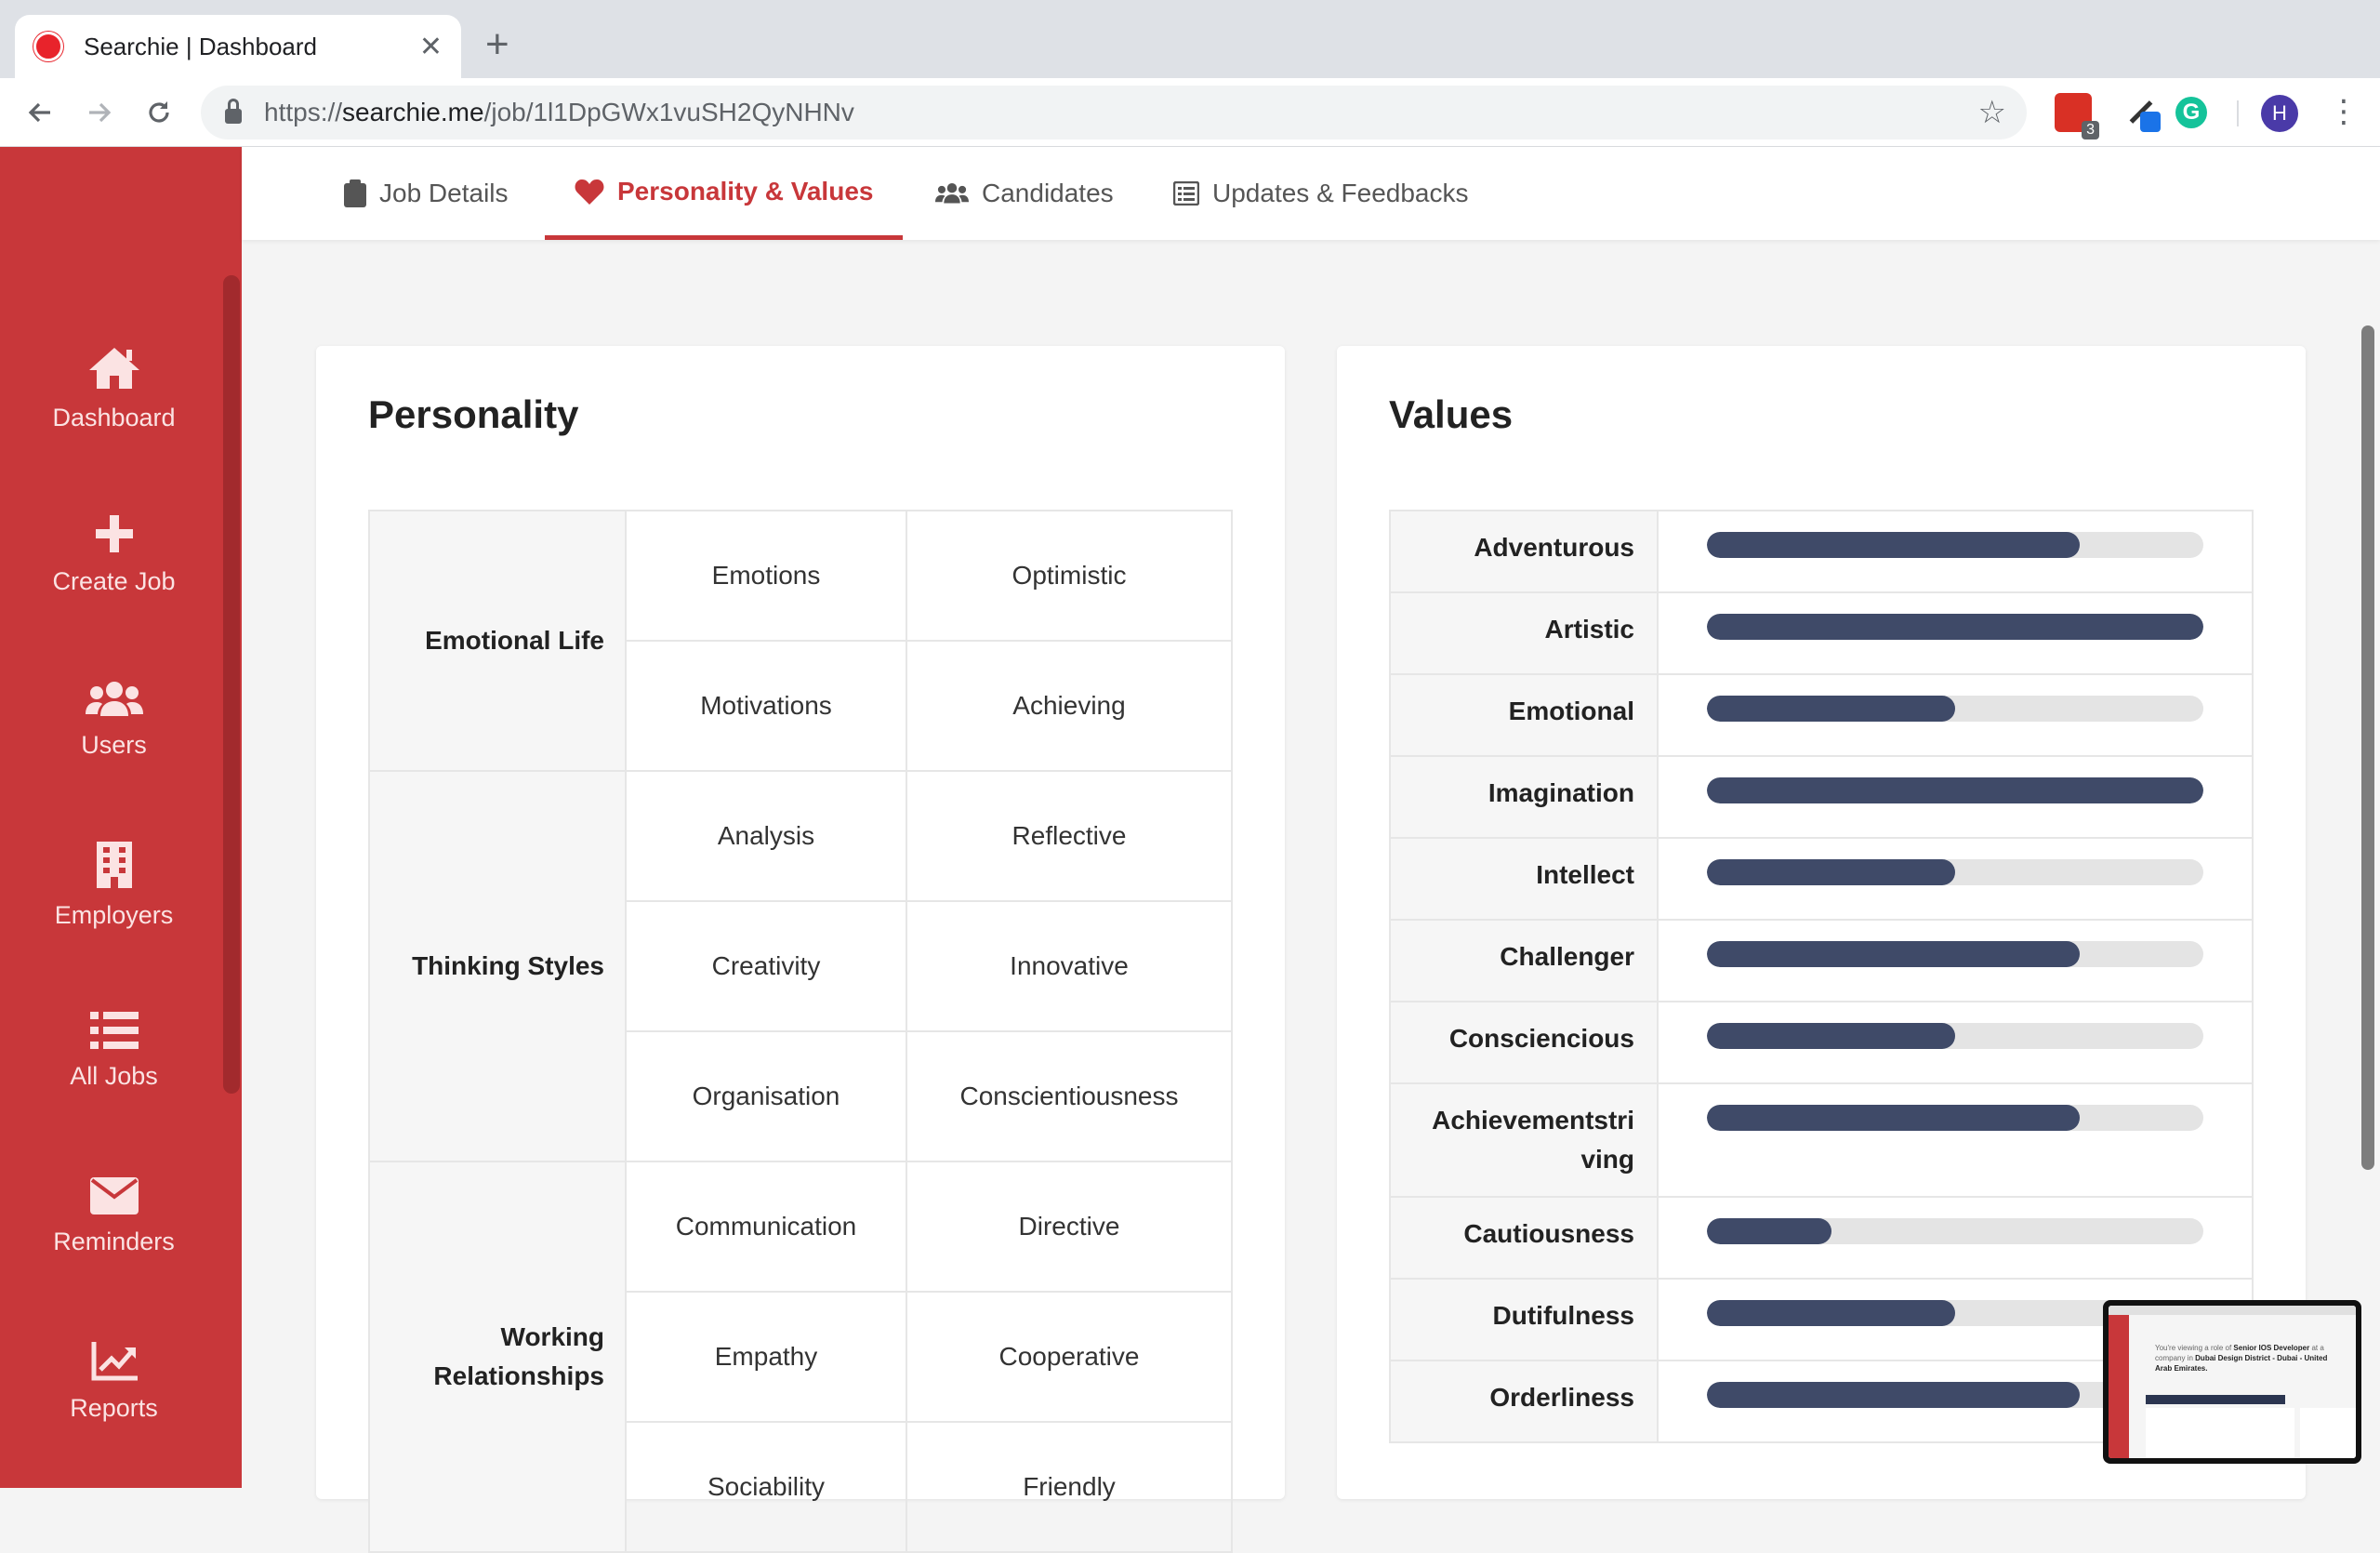  Describe the element at coordinates (114, 1381) in the screenshot. I see `sidebar-item-reports: Reports` at that location.